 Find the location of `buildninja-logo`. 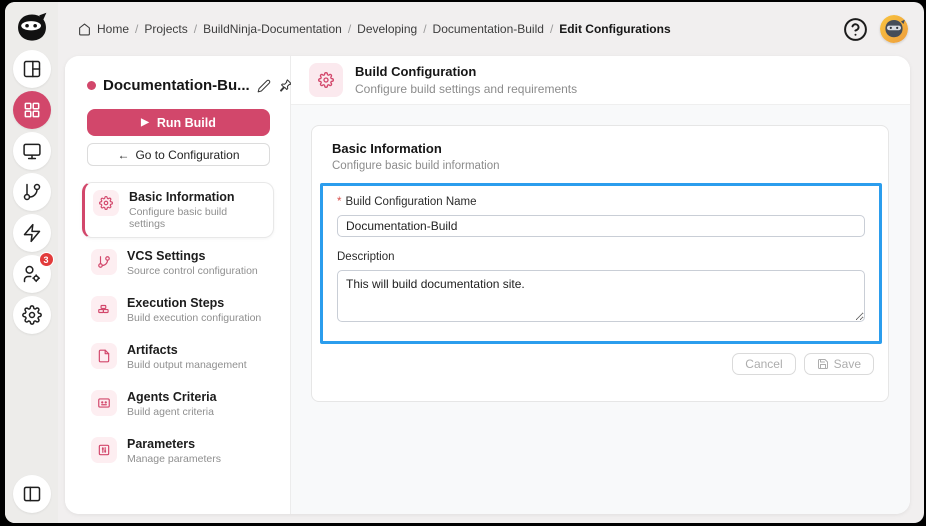

buildninja-logo is located at coordinates (32, 28).